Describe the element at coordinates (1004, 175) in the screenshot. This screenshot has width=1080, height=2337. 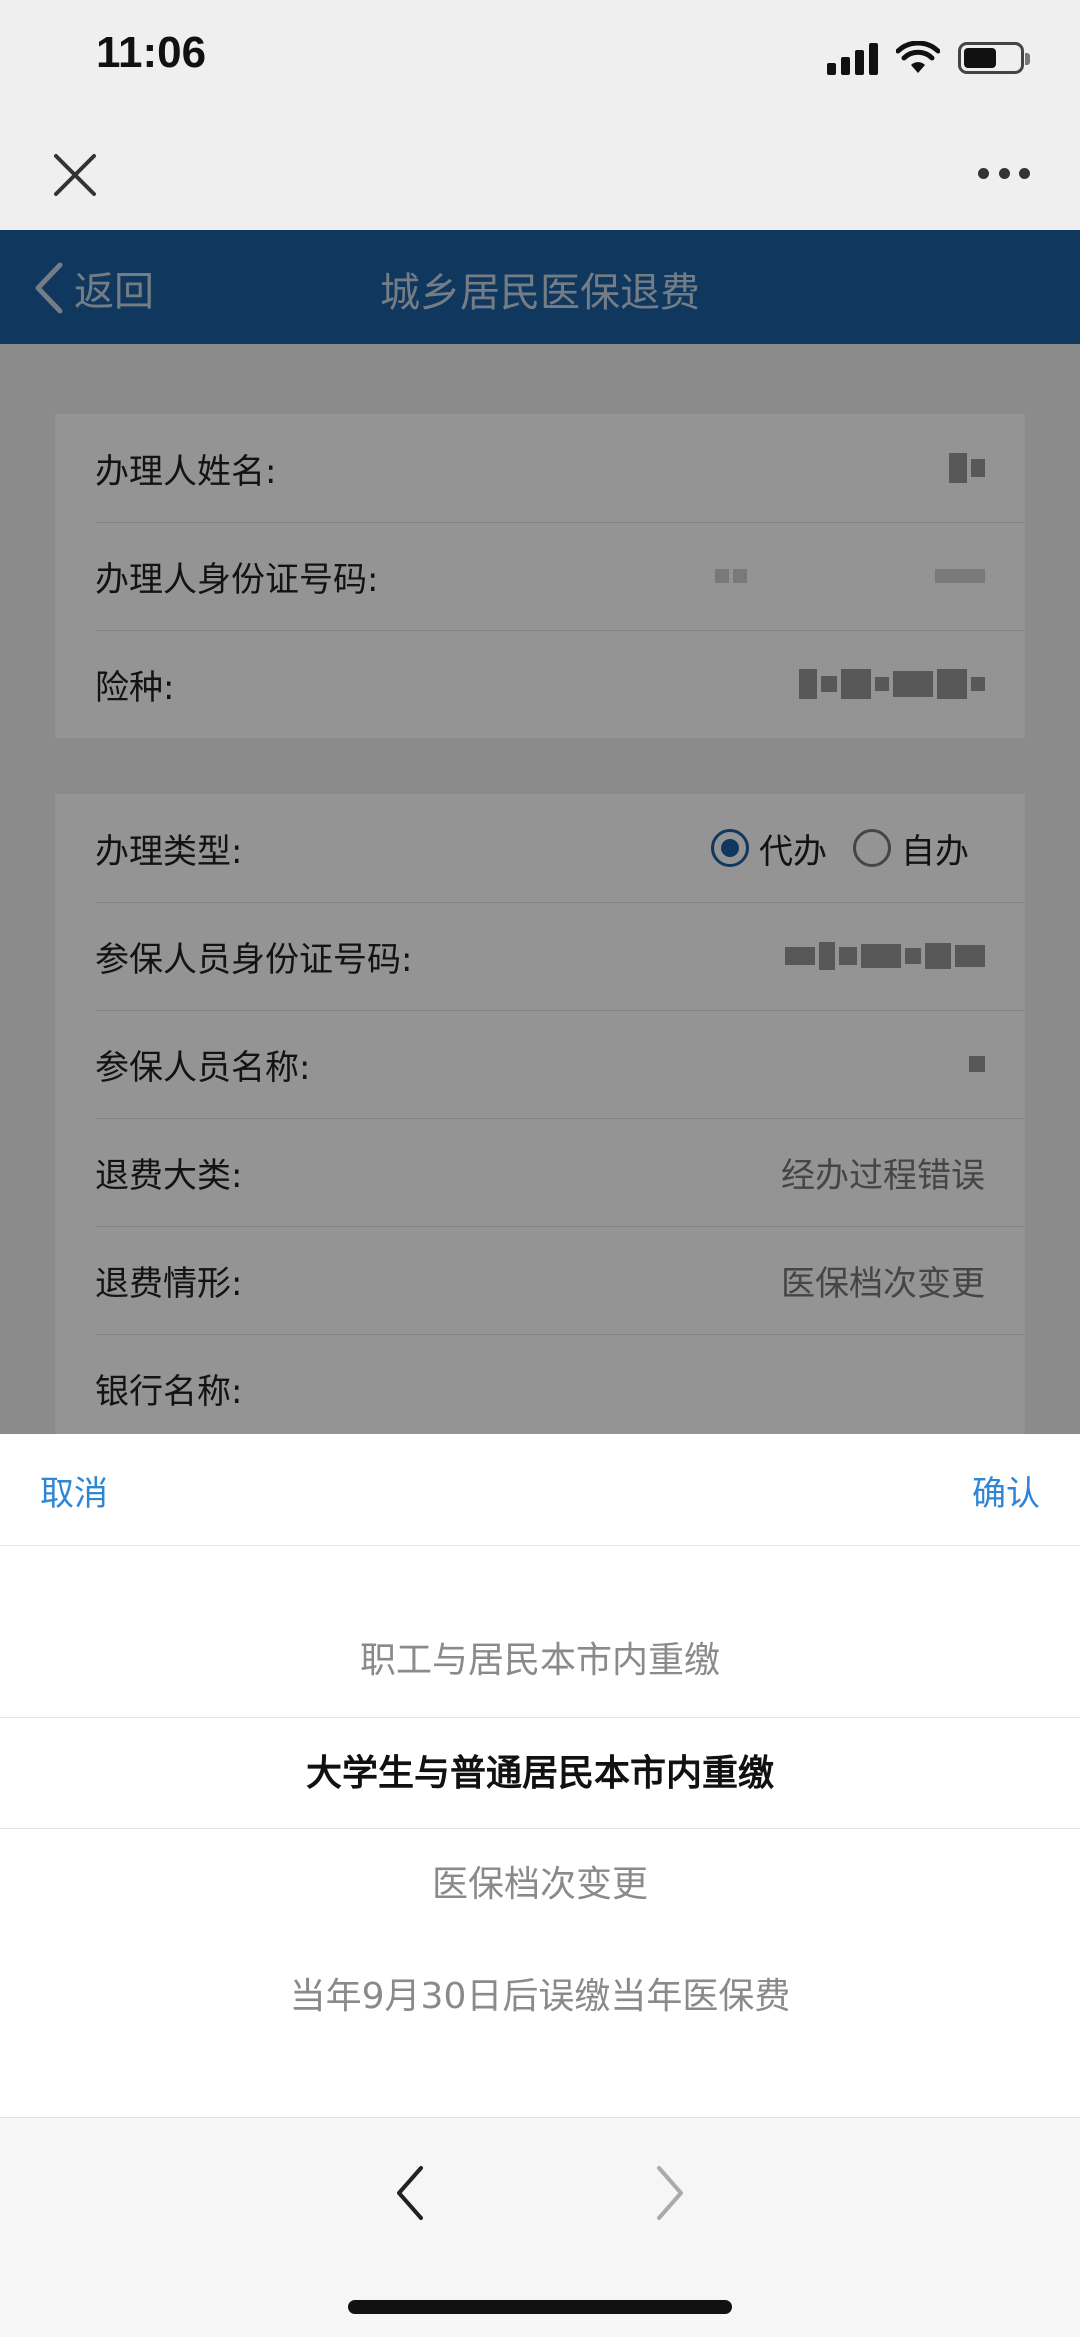
I see `more-options-icon` at that location.